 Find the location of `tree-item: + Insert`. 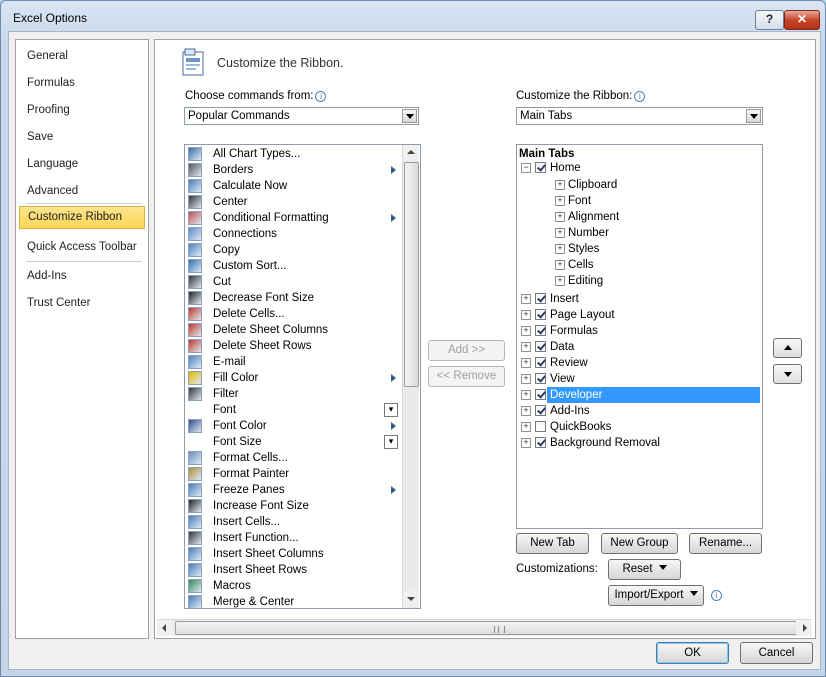

tree-item: + Insert is located at coordinates (638, 299).